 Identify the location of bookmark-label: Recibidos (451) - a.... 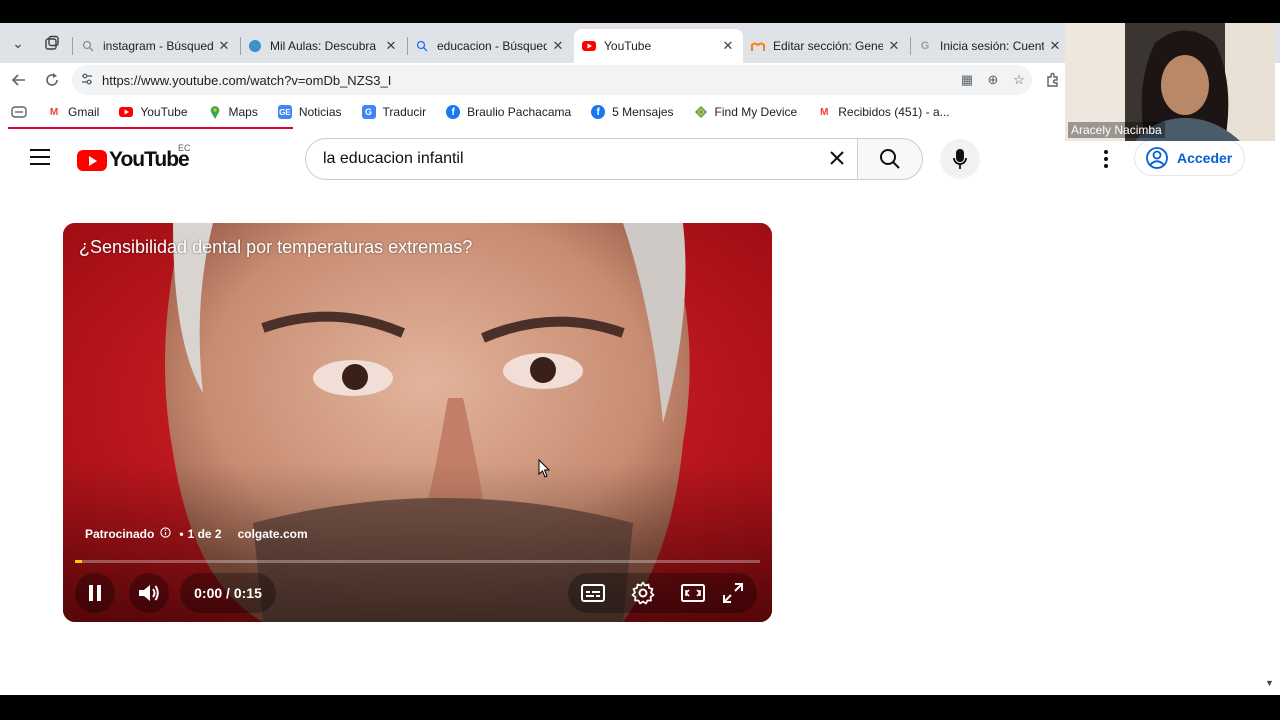
(894, 112).